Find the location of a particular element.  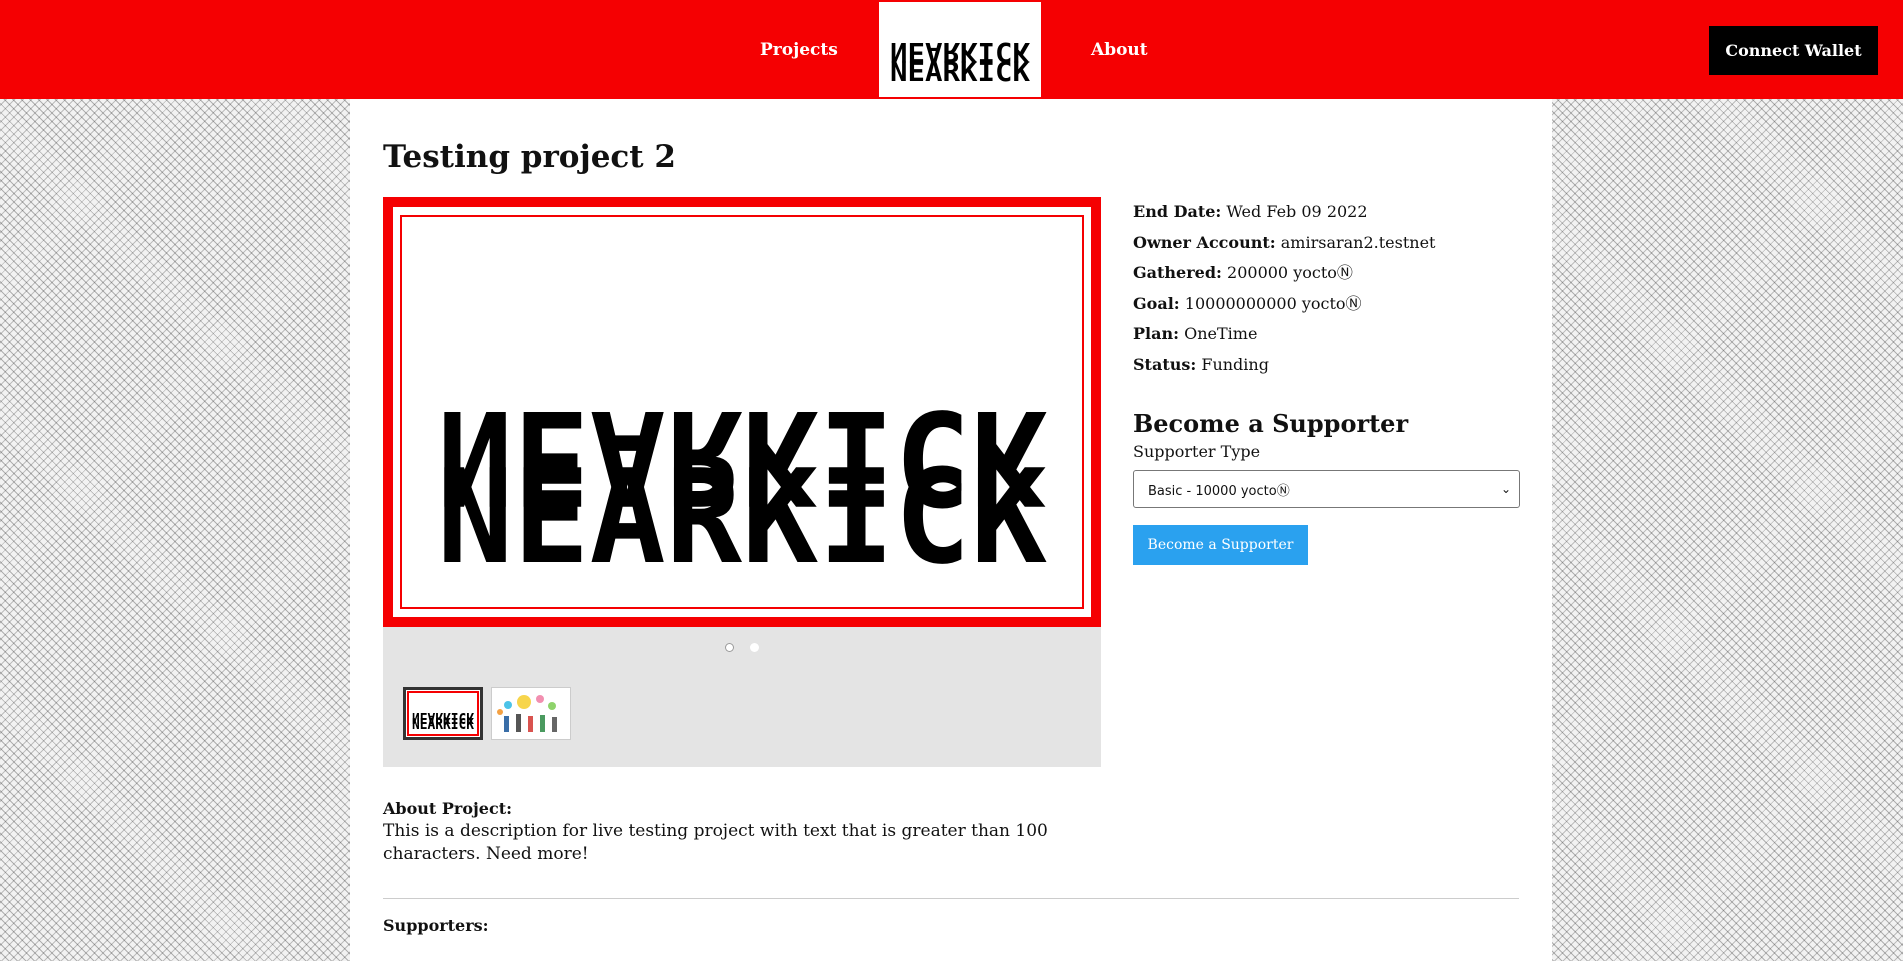

about-project-label: About Project: is located at coordinates (448, 808).